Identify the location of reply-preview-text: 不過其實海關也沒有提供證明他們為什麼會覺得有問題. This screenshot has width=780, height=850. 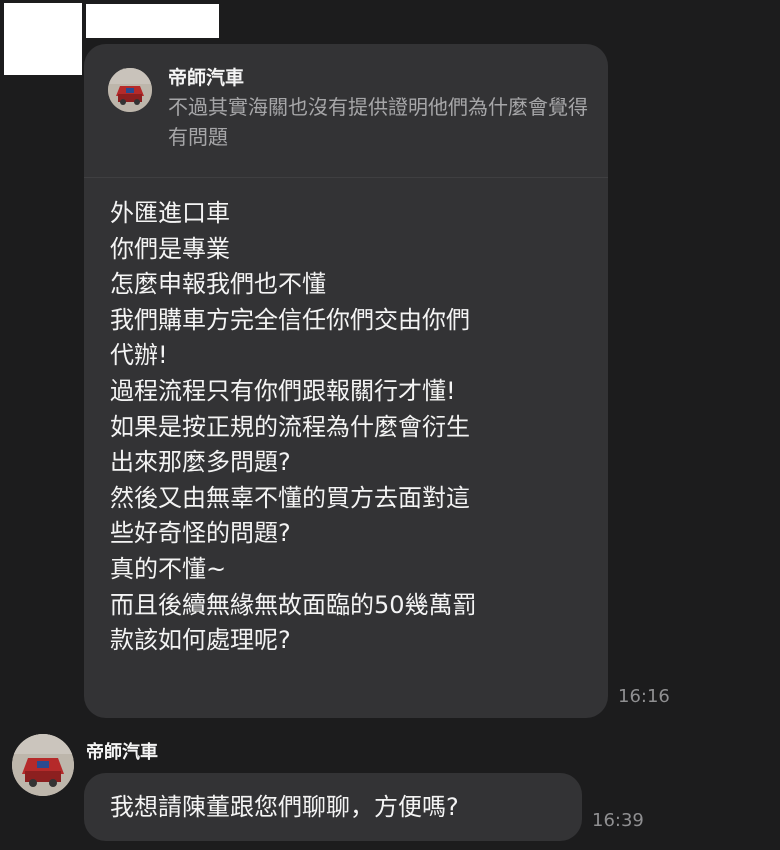
(378, 122).